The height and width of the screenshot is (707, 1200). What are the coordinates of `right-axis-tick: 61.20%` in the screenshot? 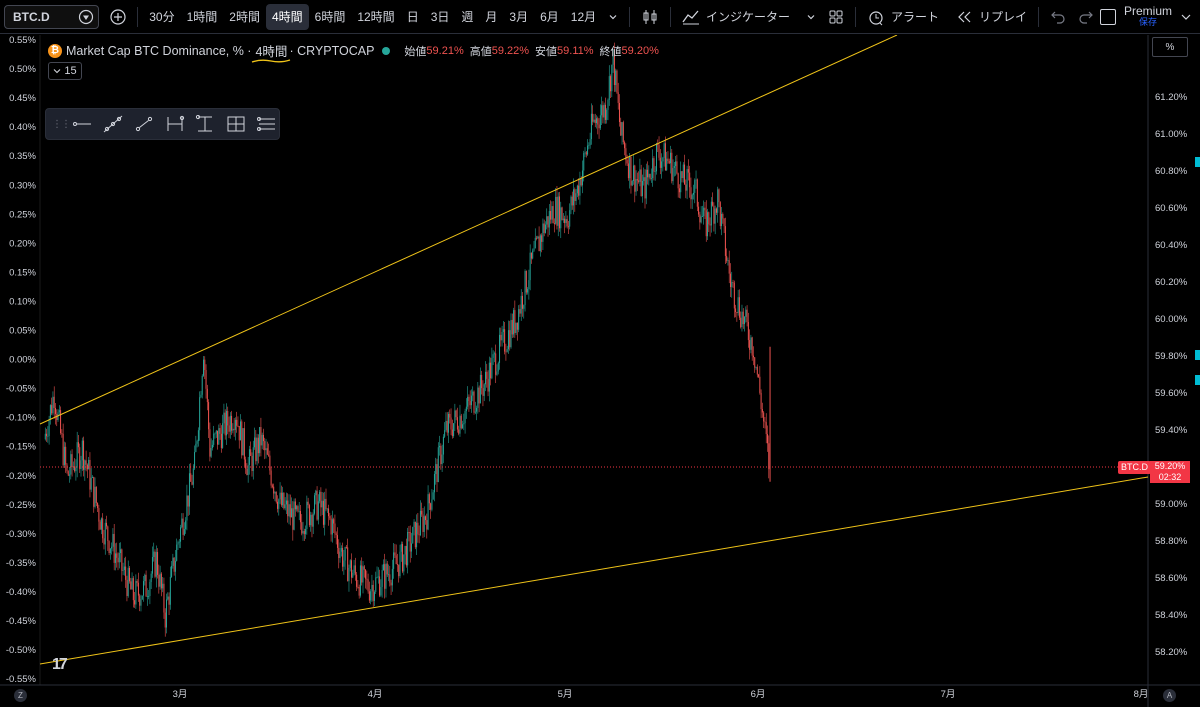 It's located at (1171, 97).